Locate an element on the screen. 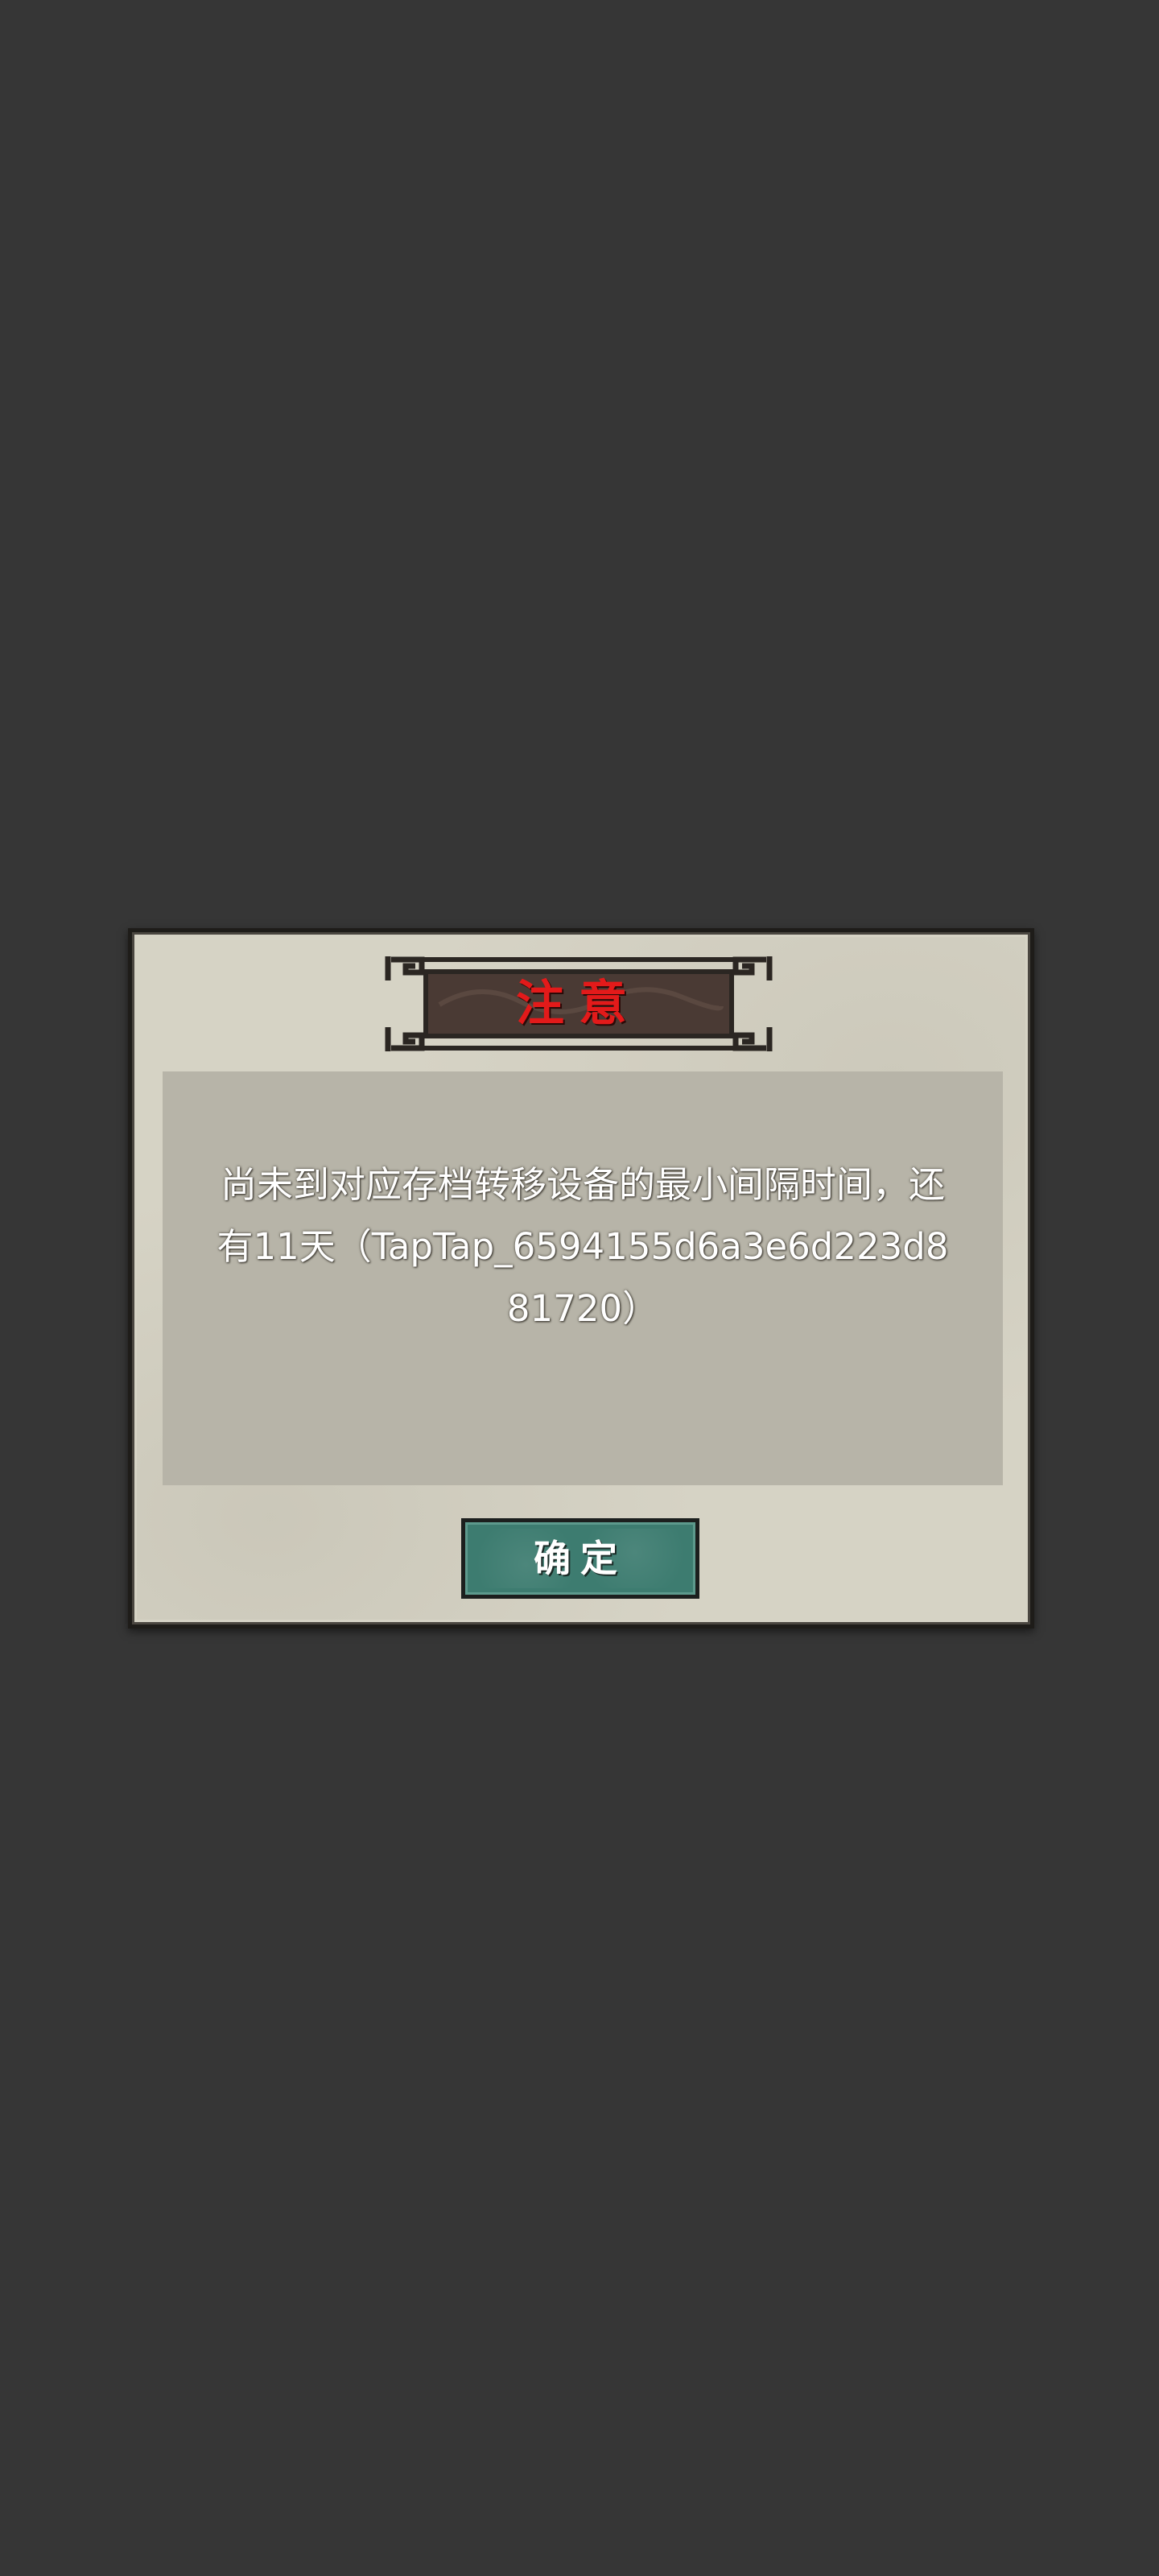 This screenshot has width=1159, height=2576. title-plaque: 注意 is located at coordinates (578, 1003).